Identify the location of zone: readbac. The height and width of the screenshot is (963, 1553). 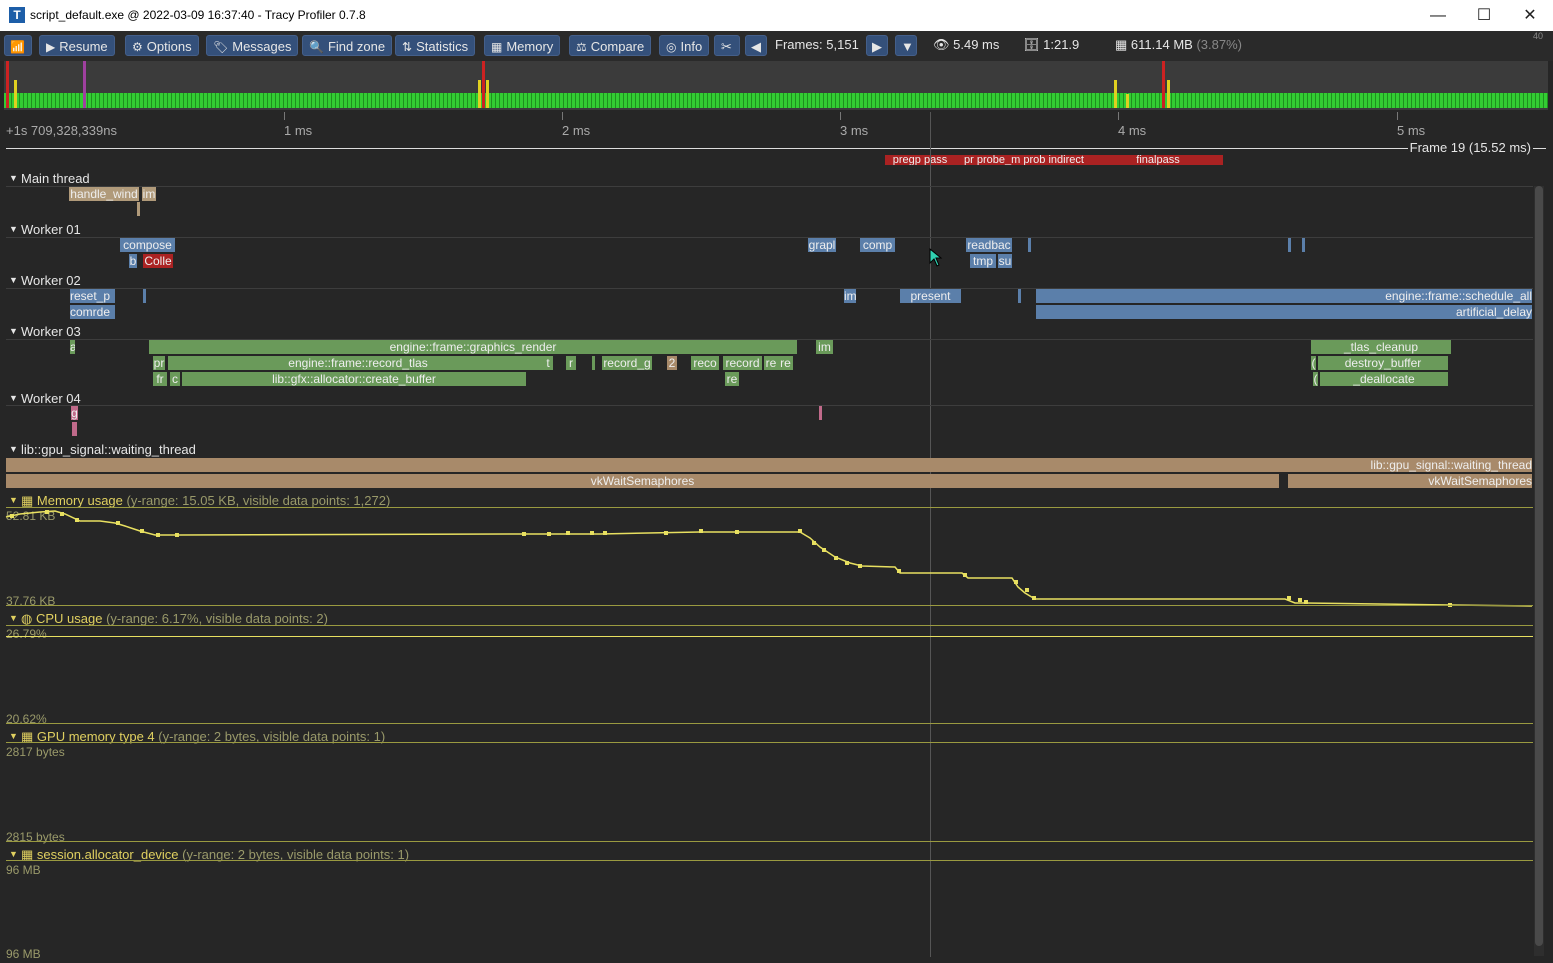
(989, 245).